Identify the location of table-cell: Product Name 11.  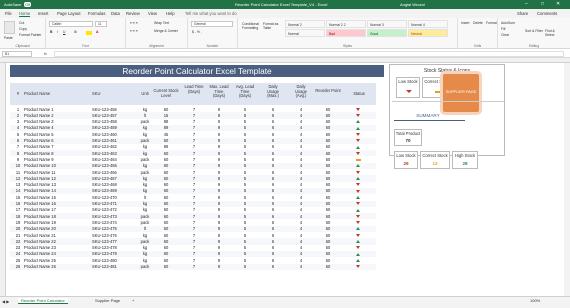
(54, 172).